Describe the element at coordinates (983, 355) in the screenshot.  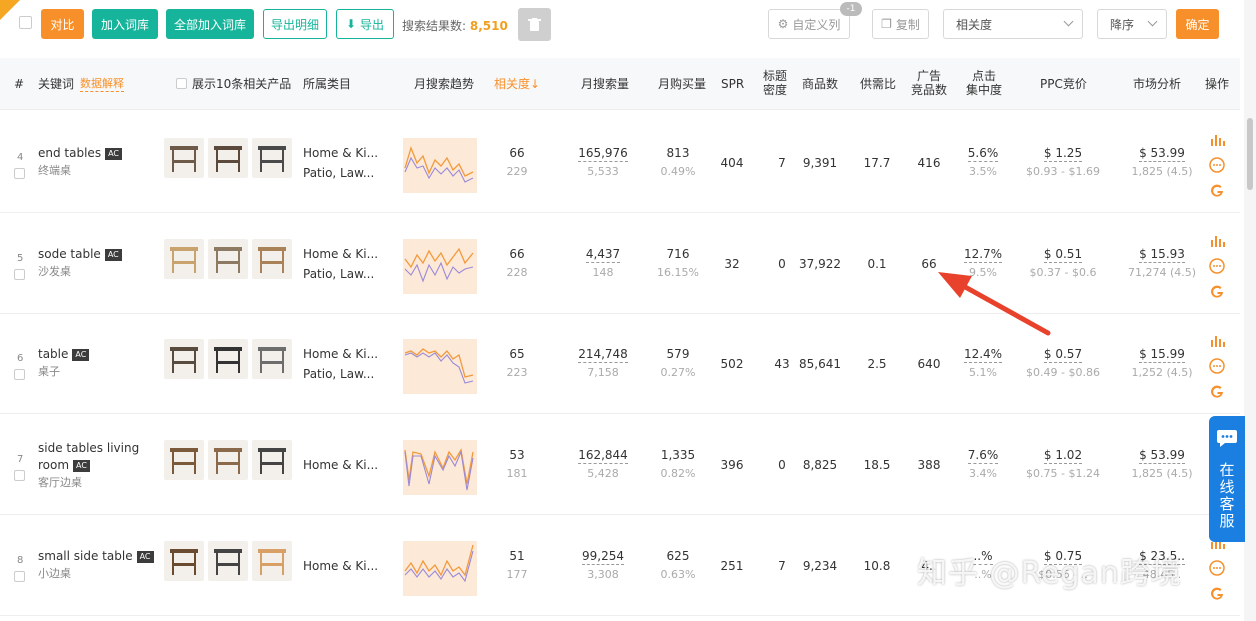
I see `click-concentration-value: 12.4%` at that location.